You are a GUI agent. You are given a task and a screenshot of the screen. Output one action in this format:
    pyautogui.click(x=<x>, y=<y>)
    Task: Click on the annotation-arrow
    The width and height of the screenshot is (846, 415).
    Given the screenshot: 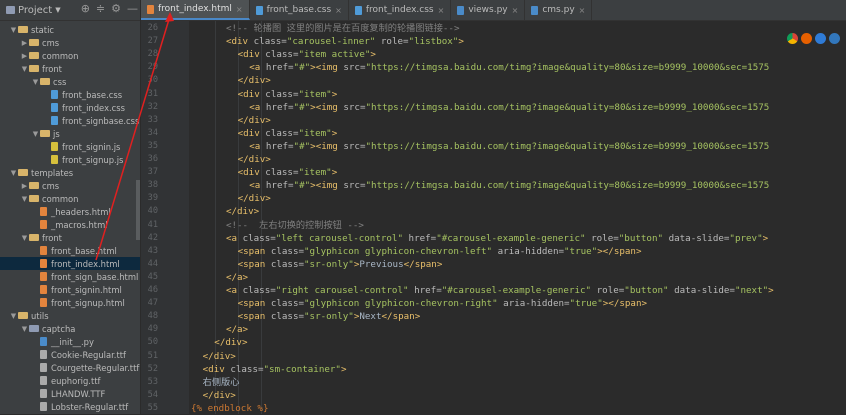 What is the action you would take?
    pyautogui.click(x=134, y=136)
    